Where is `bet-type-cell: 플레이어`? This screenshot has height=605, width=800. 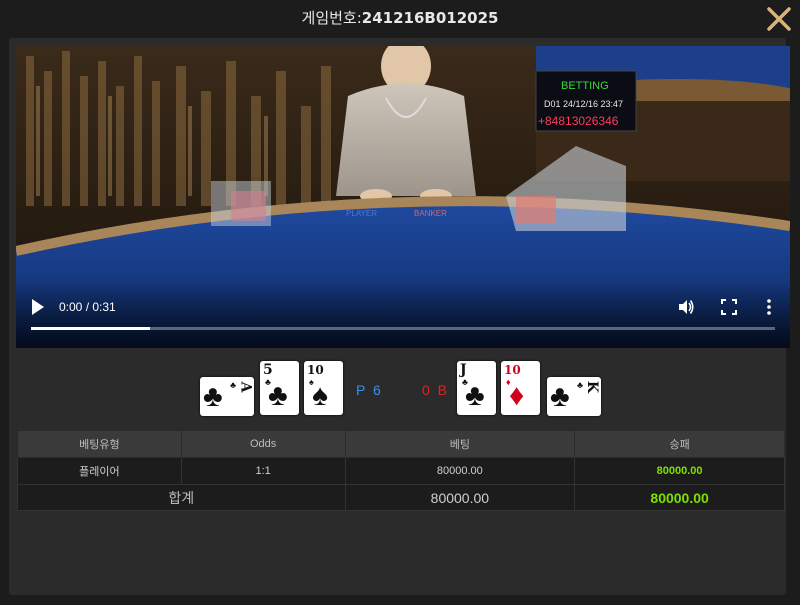
bet-type-cell: 플레이어 is located at coordinates (99, 471).